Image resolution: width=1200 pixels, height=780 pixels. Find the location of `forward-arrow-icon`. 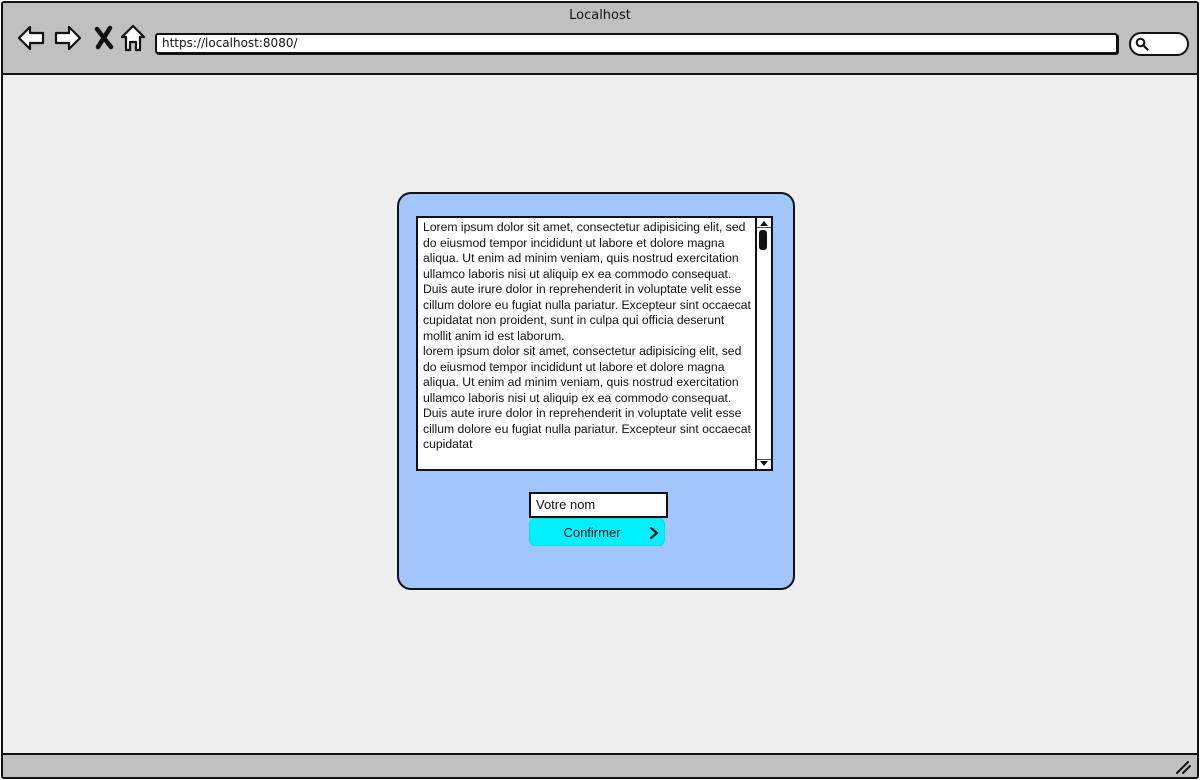

forward-arrow-icon is located at coordinates (68, 38).